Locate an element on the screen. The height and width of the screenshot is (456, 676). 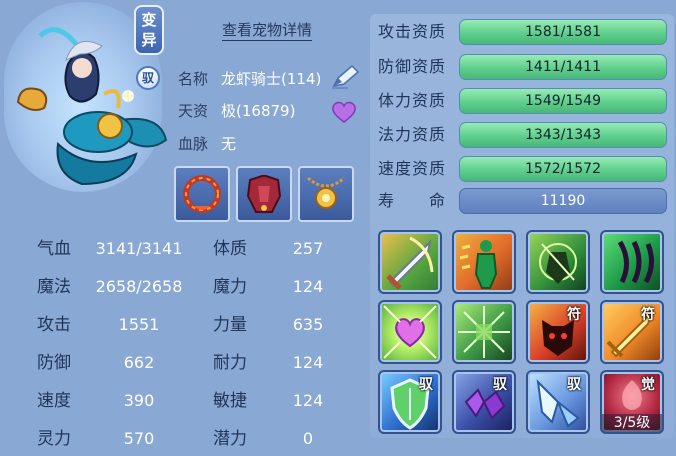
aptitude-label-speed: 速度资质 is located at coordinates (412, 168).